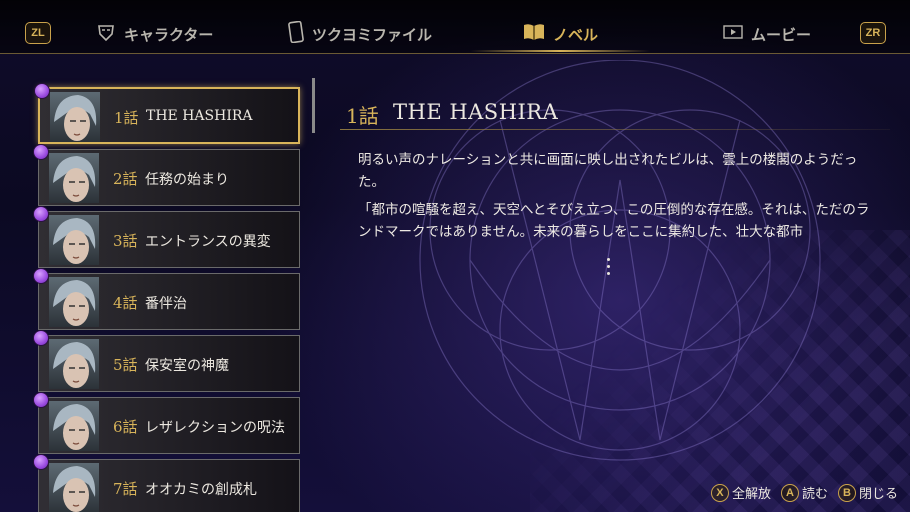  Describe the element at coordinates (372, 34) in the screenshot. I see `tab-label: ツクヨミファイル` at that location.